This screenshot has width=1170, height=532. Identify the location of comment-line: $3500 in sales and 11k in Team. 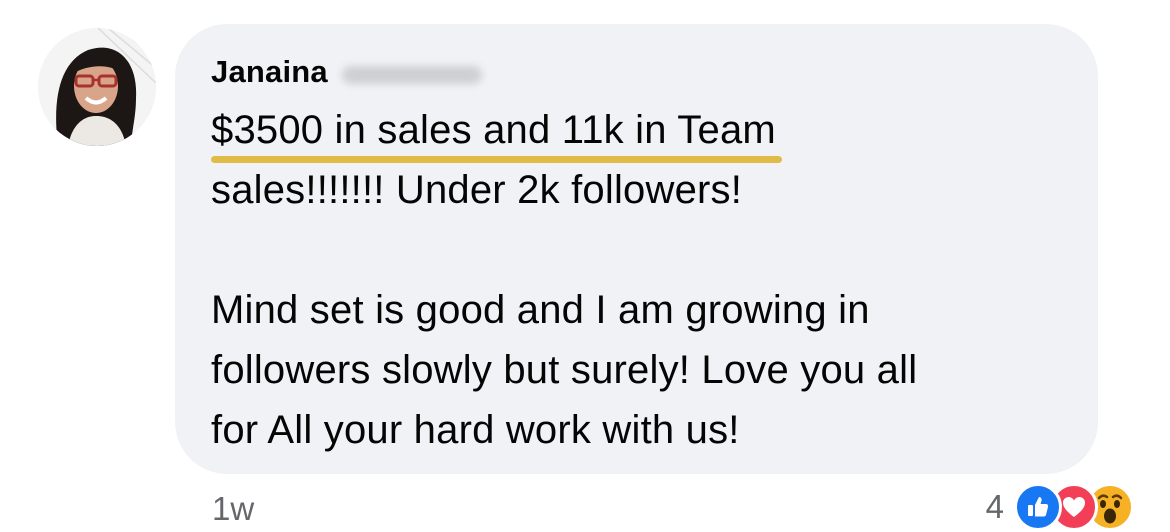
(646, 131).